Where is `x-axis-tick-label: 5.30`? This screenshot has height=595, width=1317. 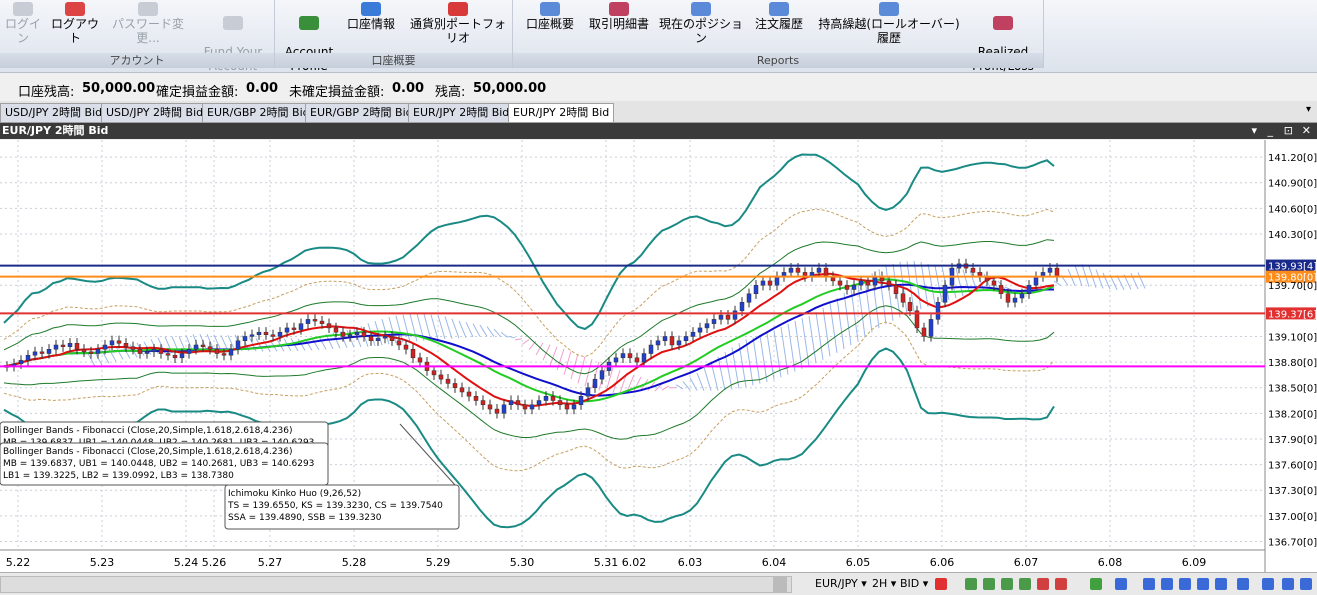
x-axis-tick-label: 5.30 is located at coordinates (522, 562).